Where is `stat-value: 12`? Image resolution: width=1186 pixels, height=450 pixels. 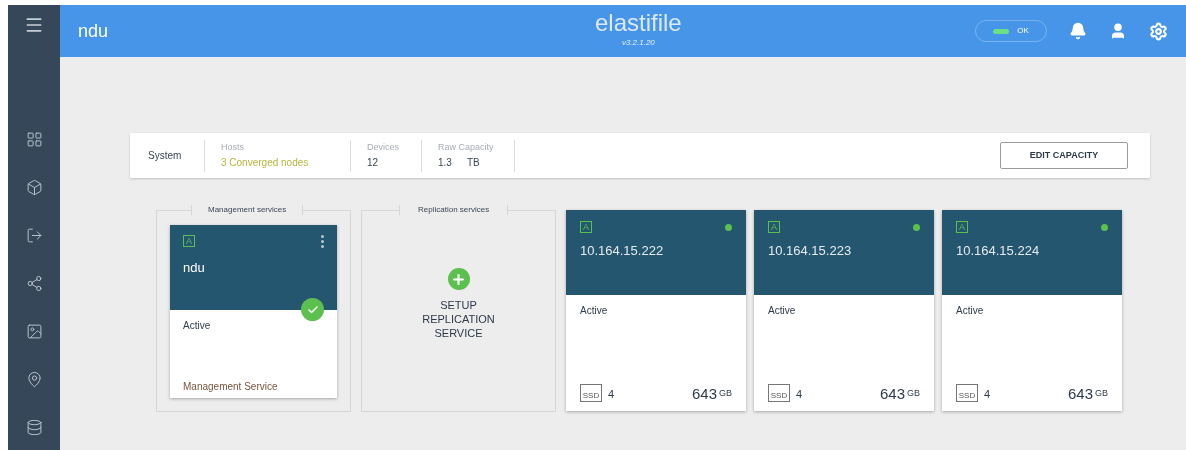
stat-value: 12 is located at coordinates (373, 162).